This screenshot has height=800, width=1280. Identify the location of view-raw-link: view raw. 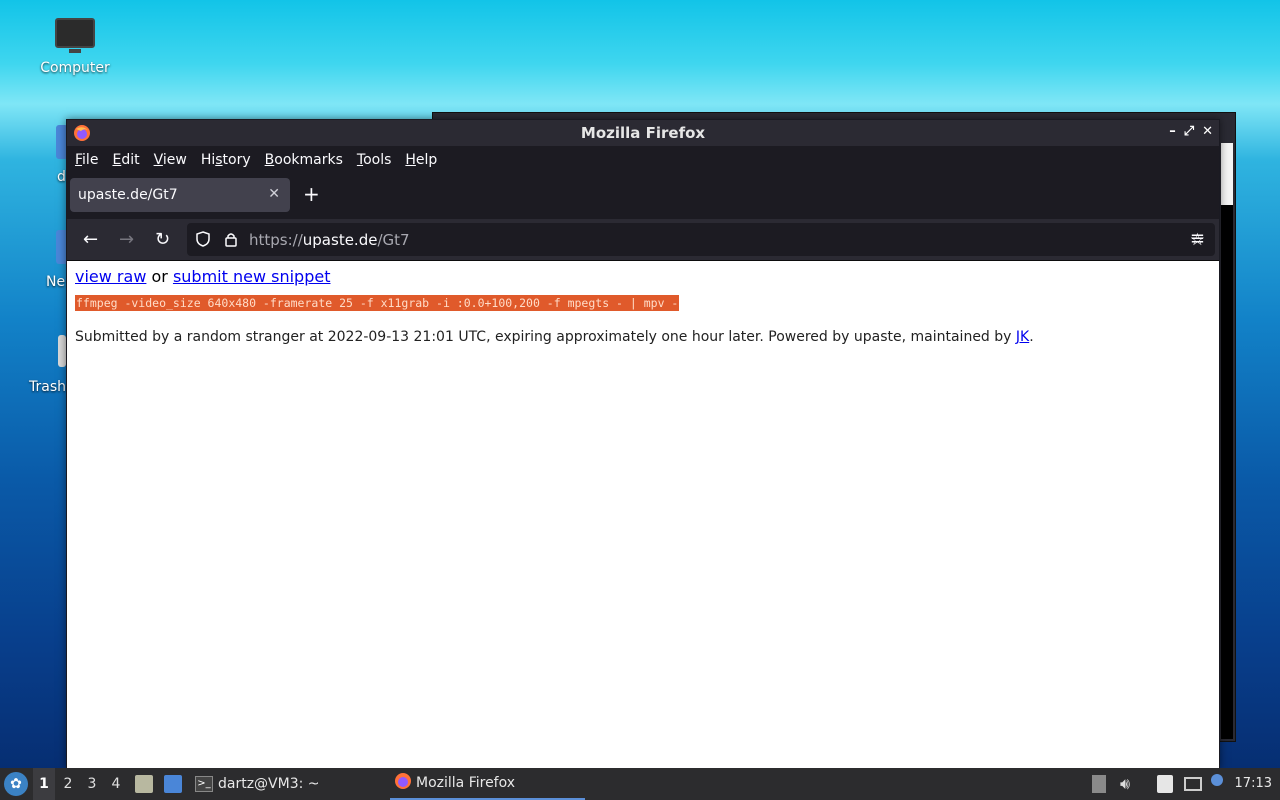
(110, 276).